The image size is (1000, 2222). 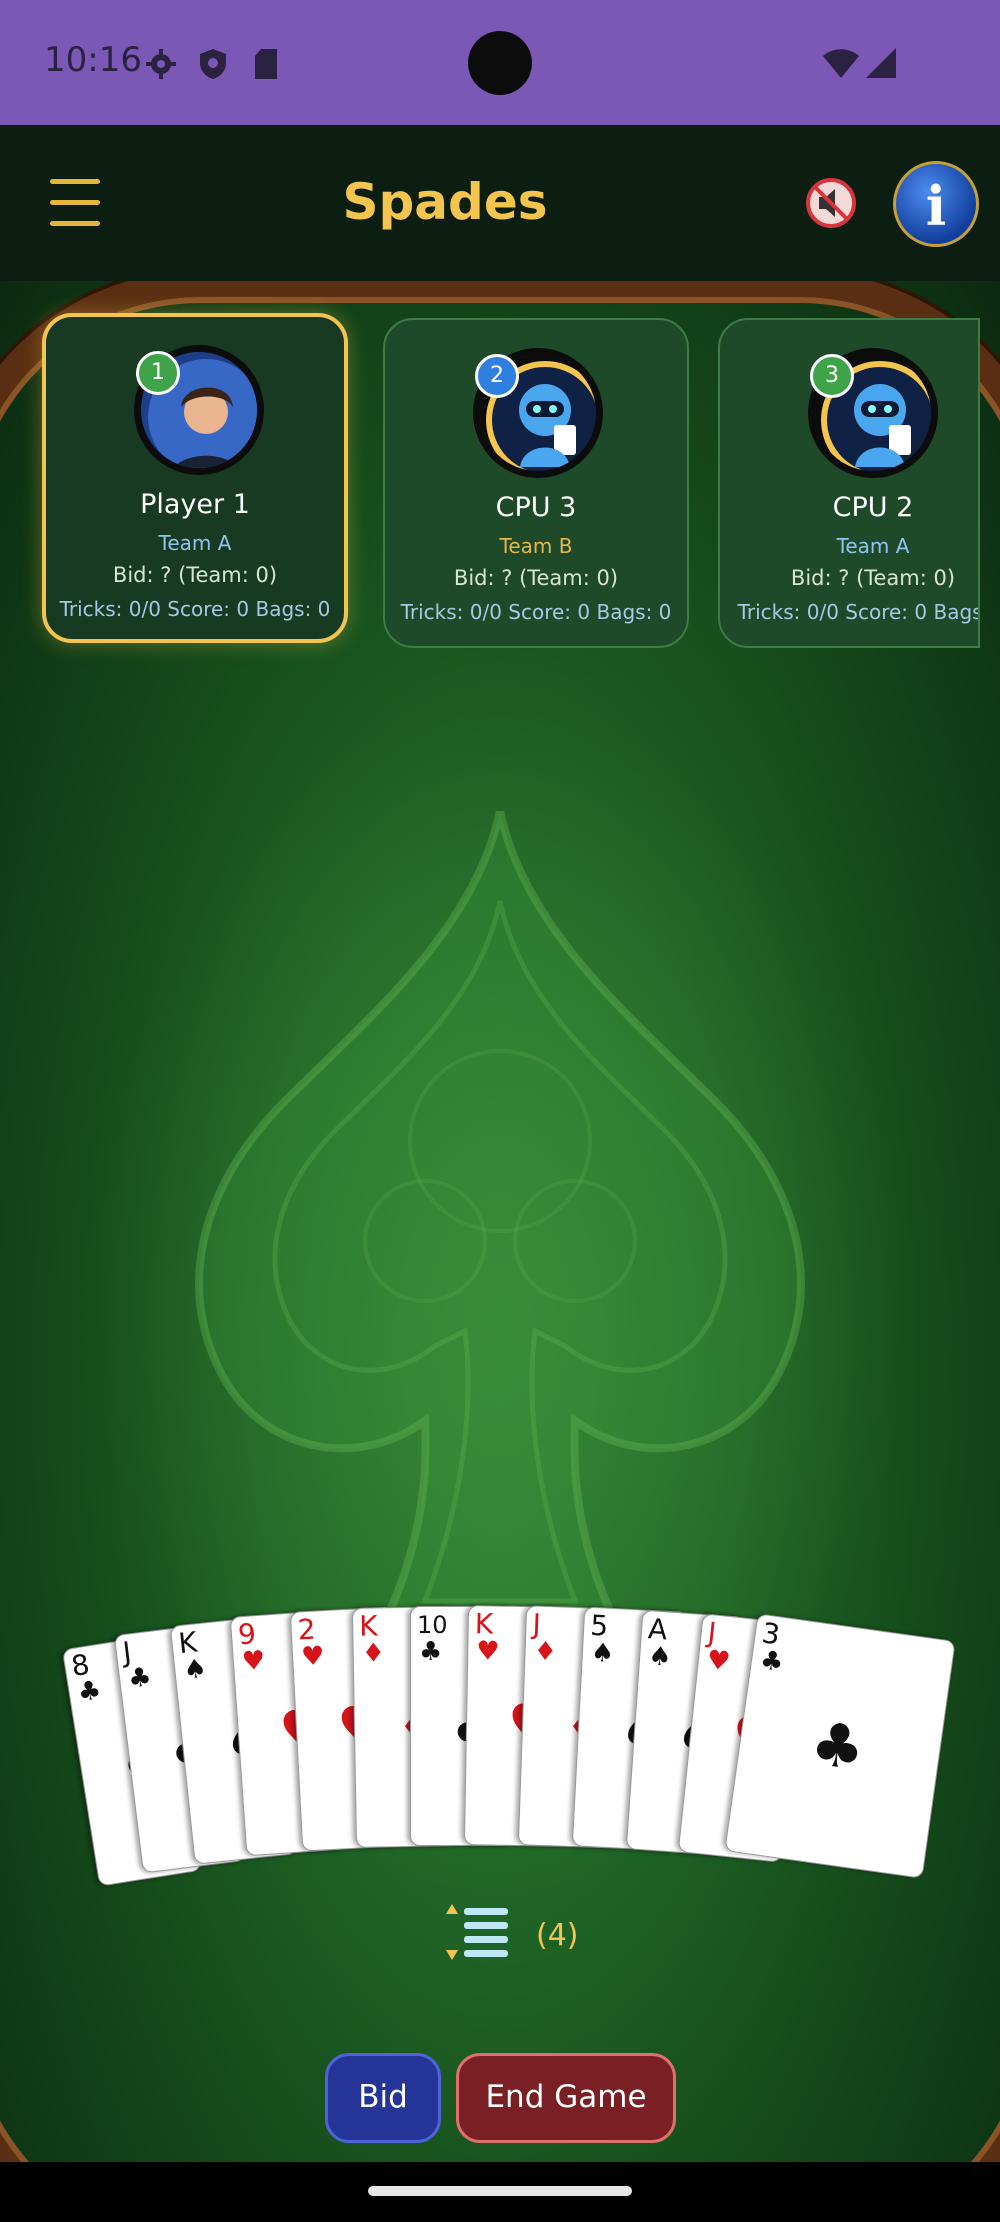 I want to click on seat-badge: 1, so click(x=158, y=373).